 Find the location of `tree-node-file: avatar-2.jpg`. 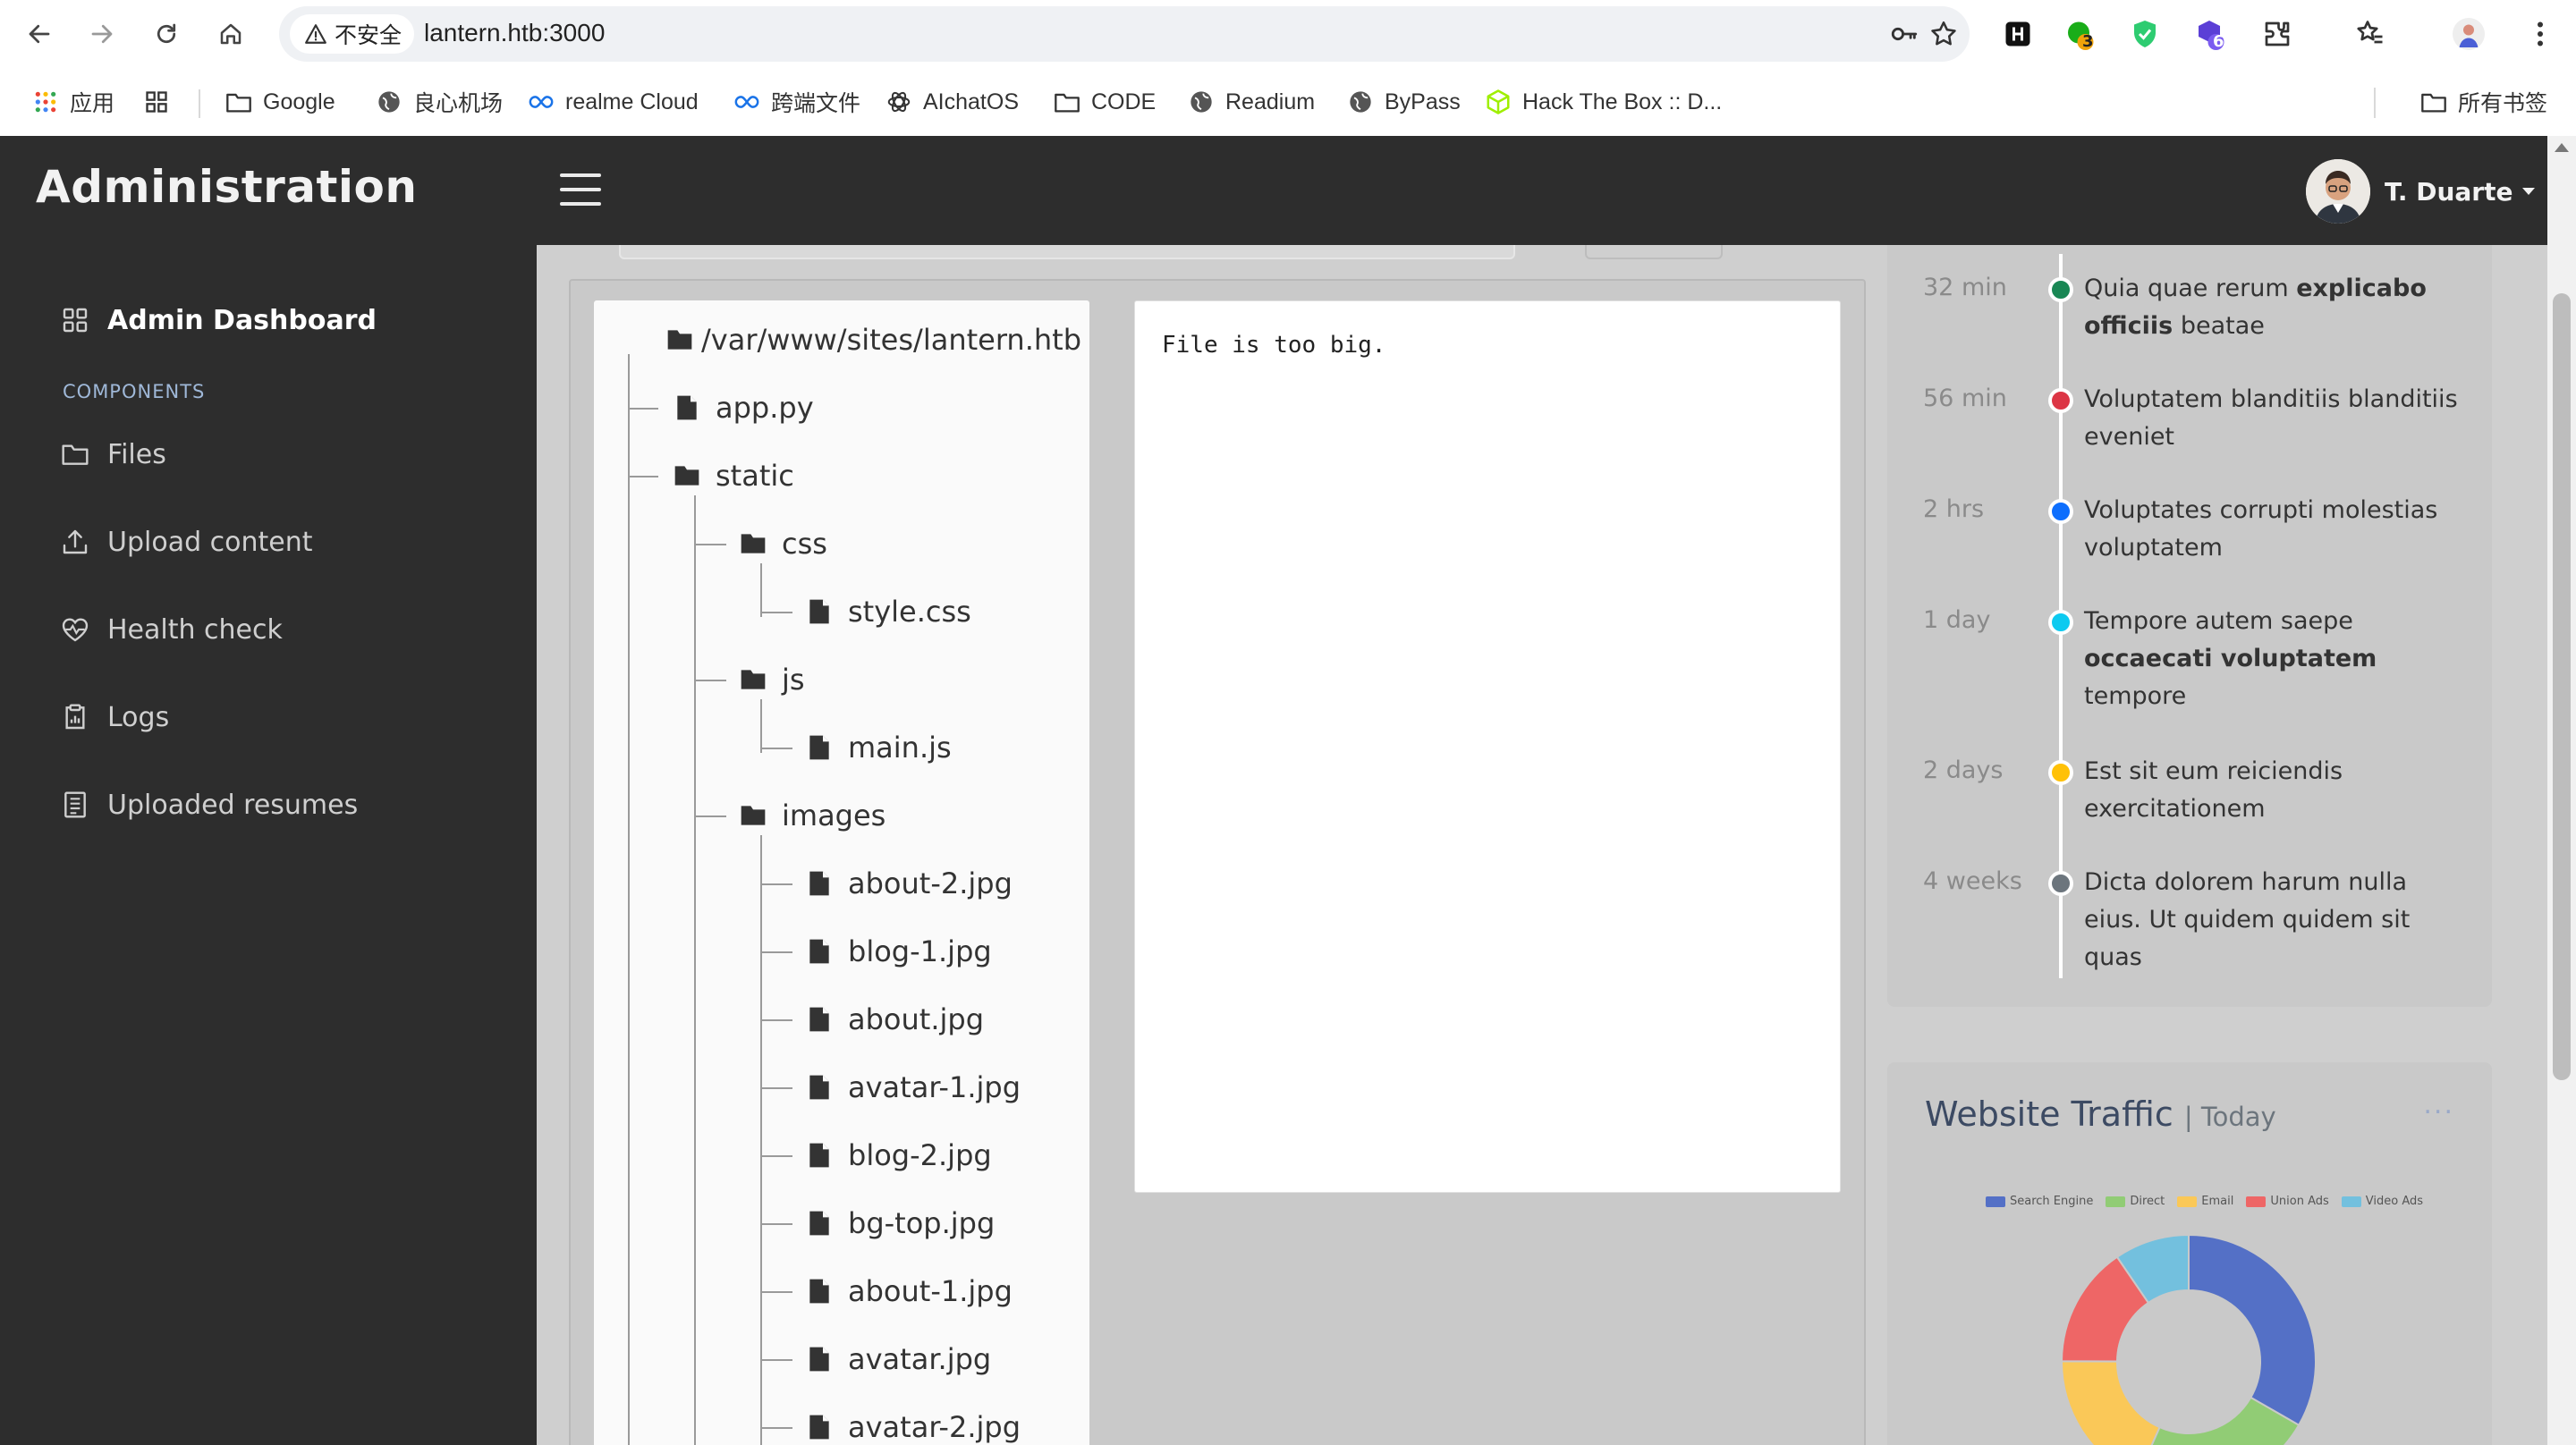

tree-node-file: avatar-2.jpg is located at coordinates (913, 1425).